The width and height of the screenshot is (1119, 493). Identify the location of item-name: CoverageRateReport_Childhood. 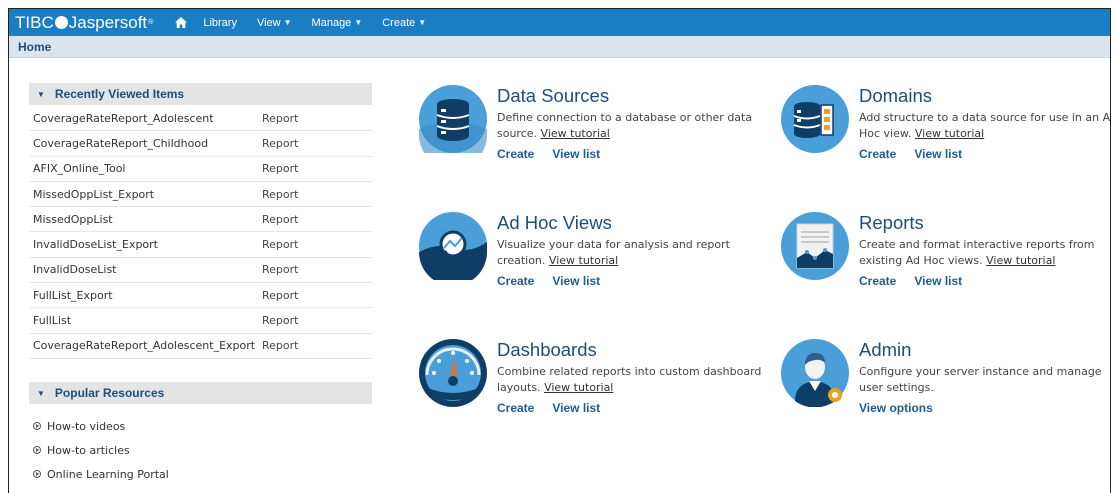
(145, 143).